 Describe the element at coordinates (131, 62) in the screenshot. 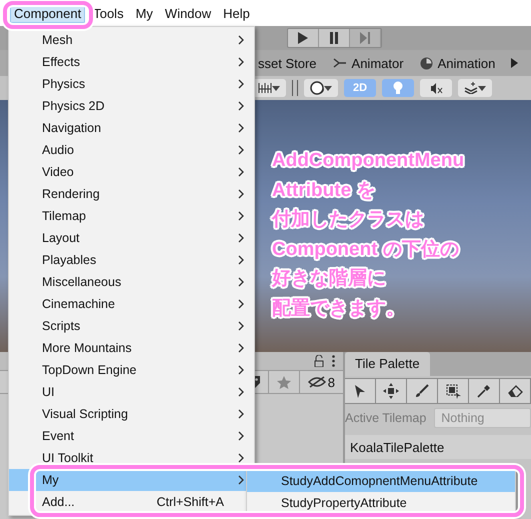

I see `menu-item: Effects` at that location.